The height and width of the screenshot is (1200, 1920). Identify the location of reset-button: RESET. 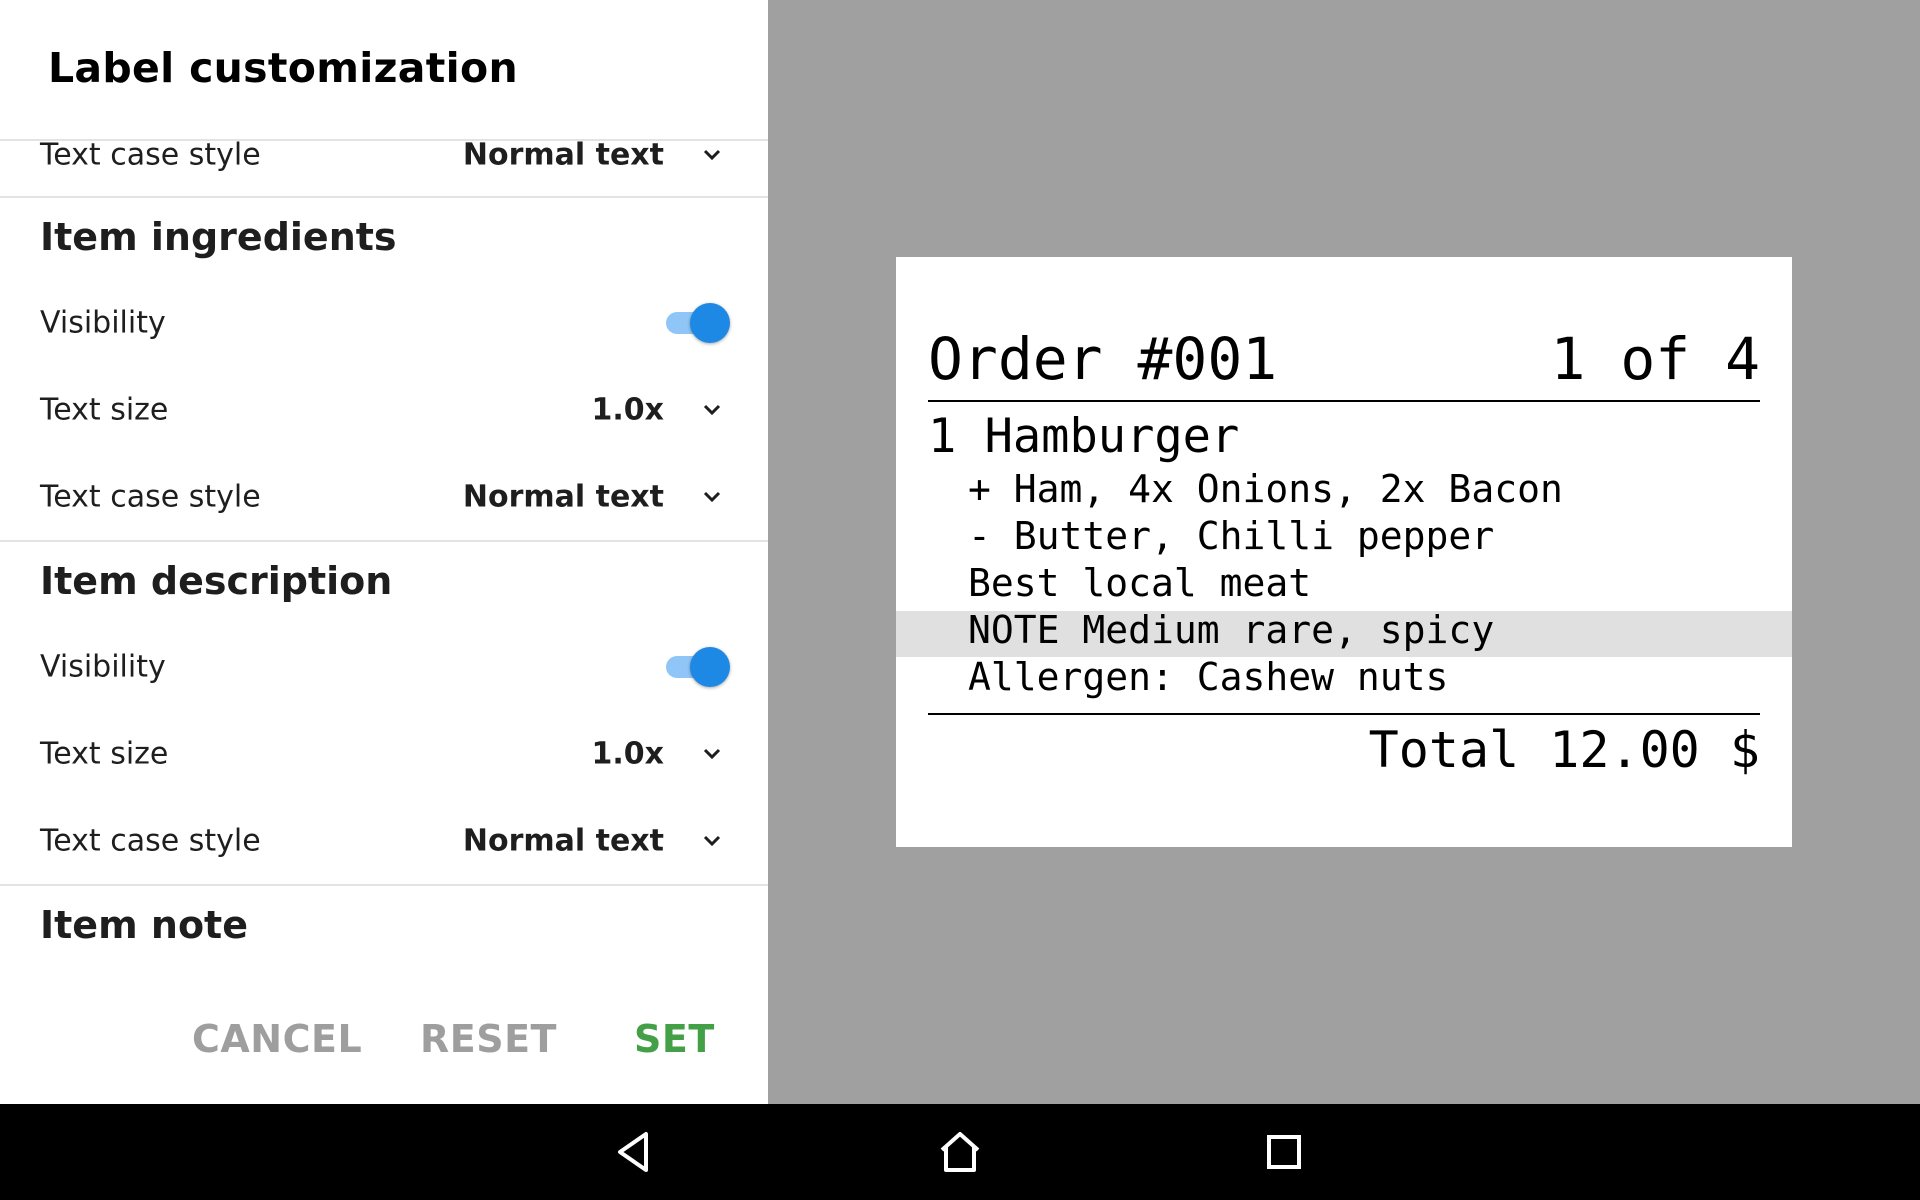
(488, 1039).